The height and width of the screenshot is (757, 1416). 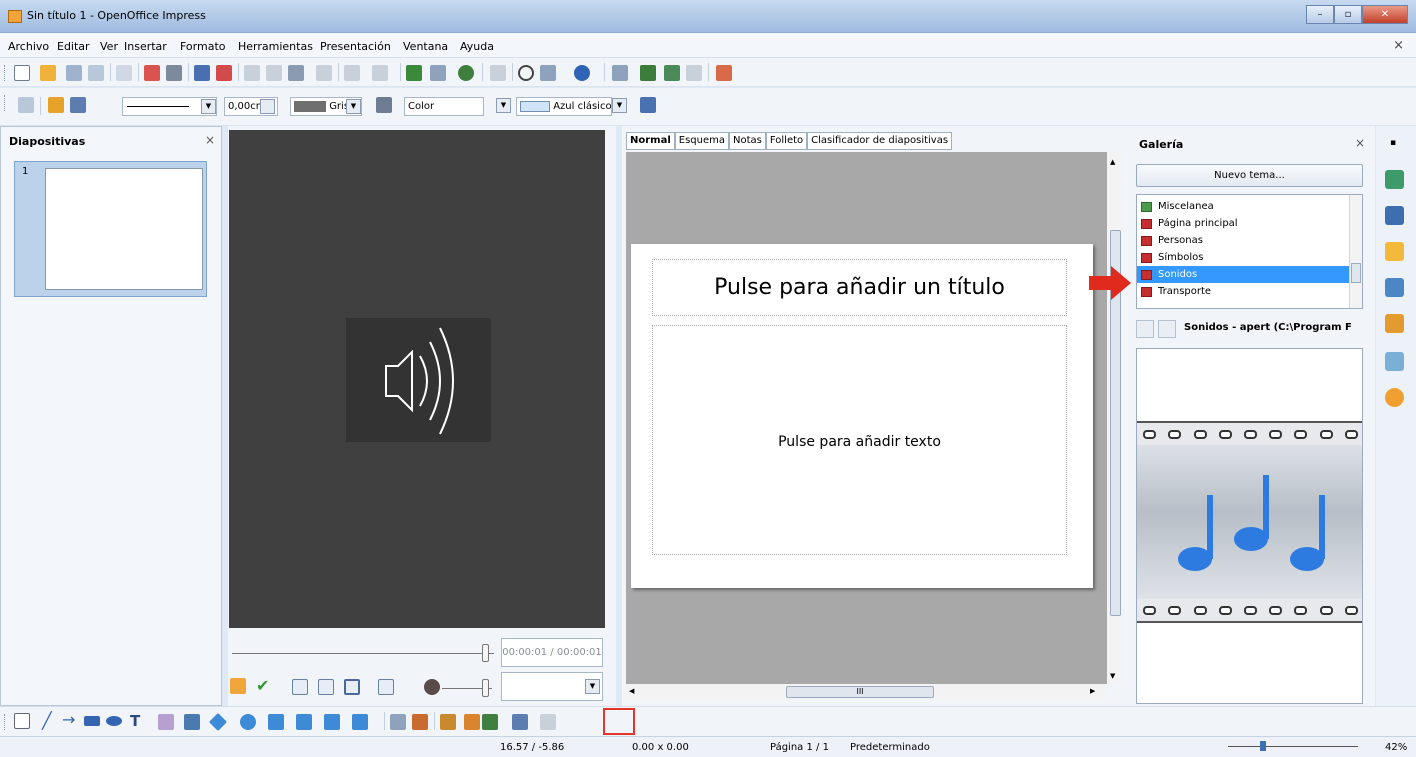 What do you see at coordinates (78, 105) in the screenshot?
I see `arrow-style-icon` at bounding box center [78, 105].